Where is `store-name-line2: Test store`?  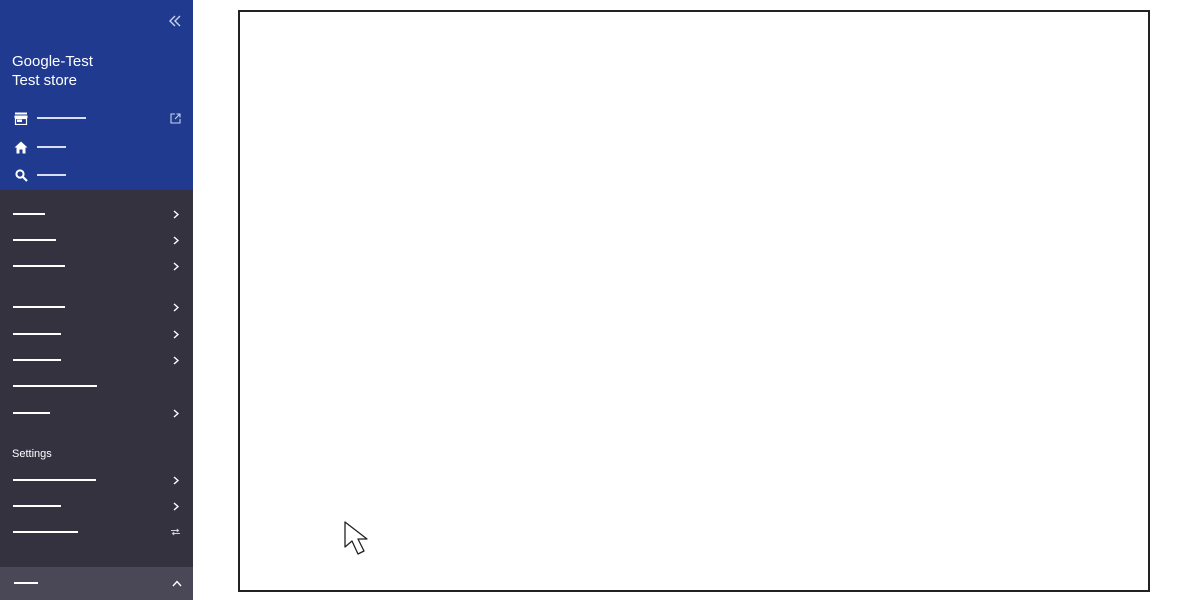
store-name-line2: Test store is located at coordinates (45, 80).